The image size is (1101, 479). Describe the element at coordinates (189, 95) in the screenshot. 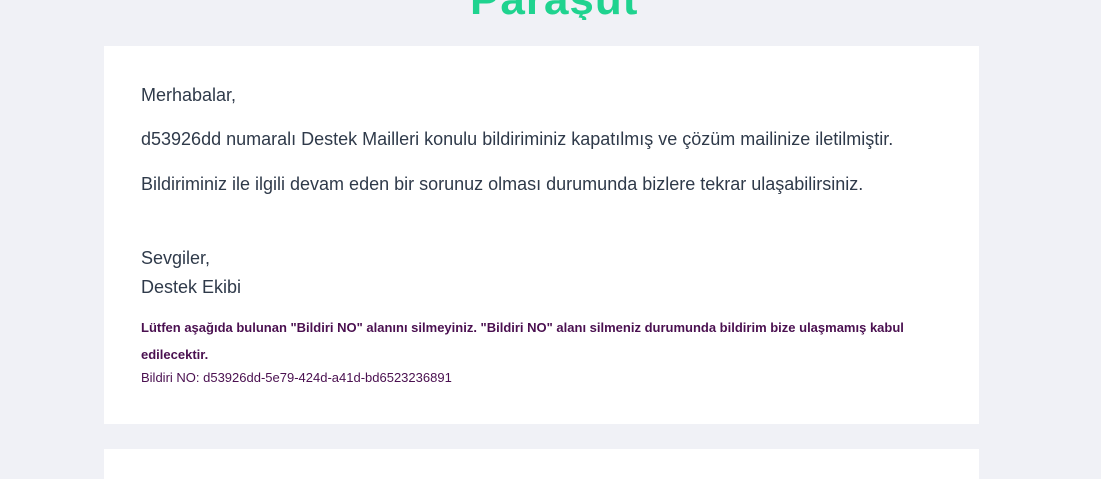

I see `greeting-text: Merhabalar,` at that location.